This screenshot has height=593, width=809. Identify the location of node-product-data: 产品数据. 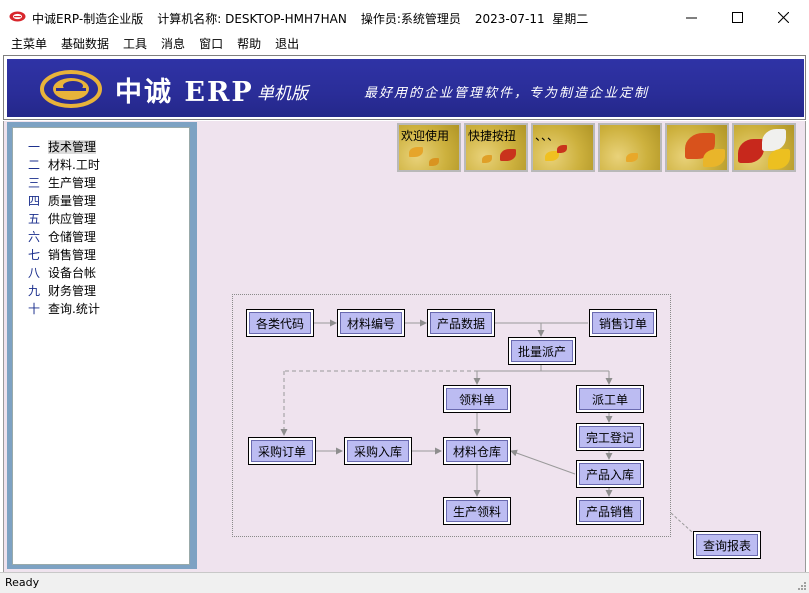
(461, 323).